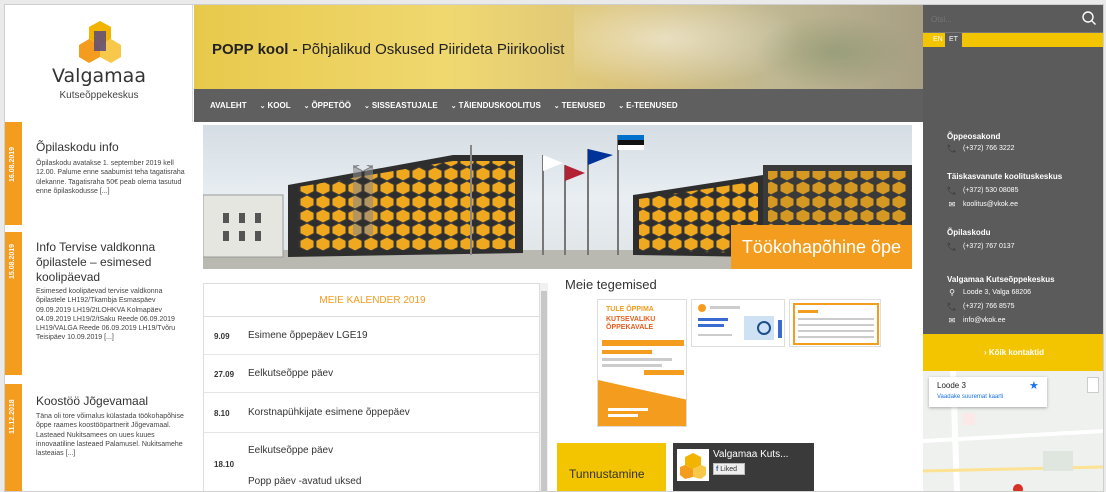  Describe the element at coordinates (631, 323) in the screenshot. I see `poster-line: KUTSEVALIKU ÕPPEKAVALE` at that location.